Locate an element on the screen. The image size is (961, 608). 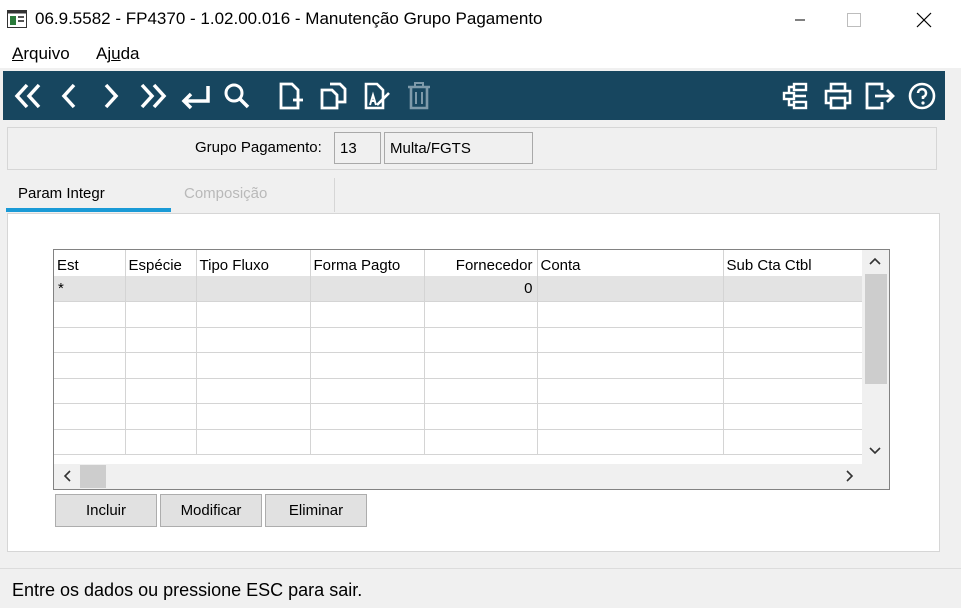
incluir-button: Incluir is located at coordinates (106, 510).